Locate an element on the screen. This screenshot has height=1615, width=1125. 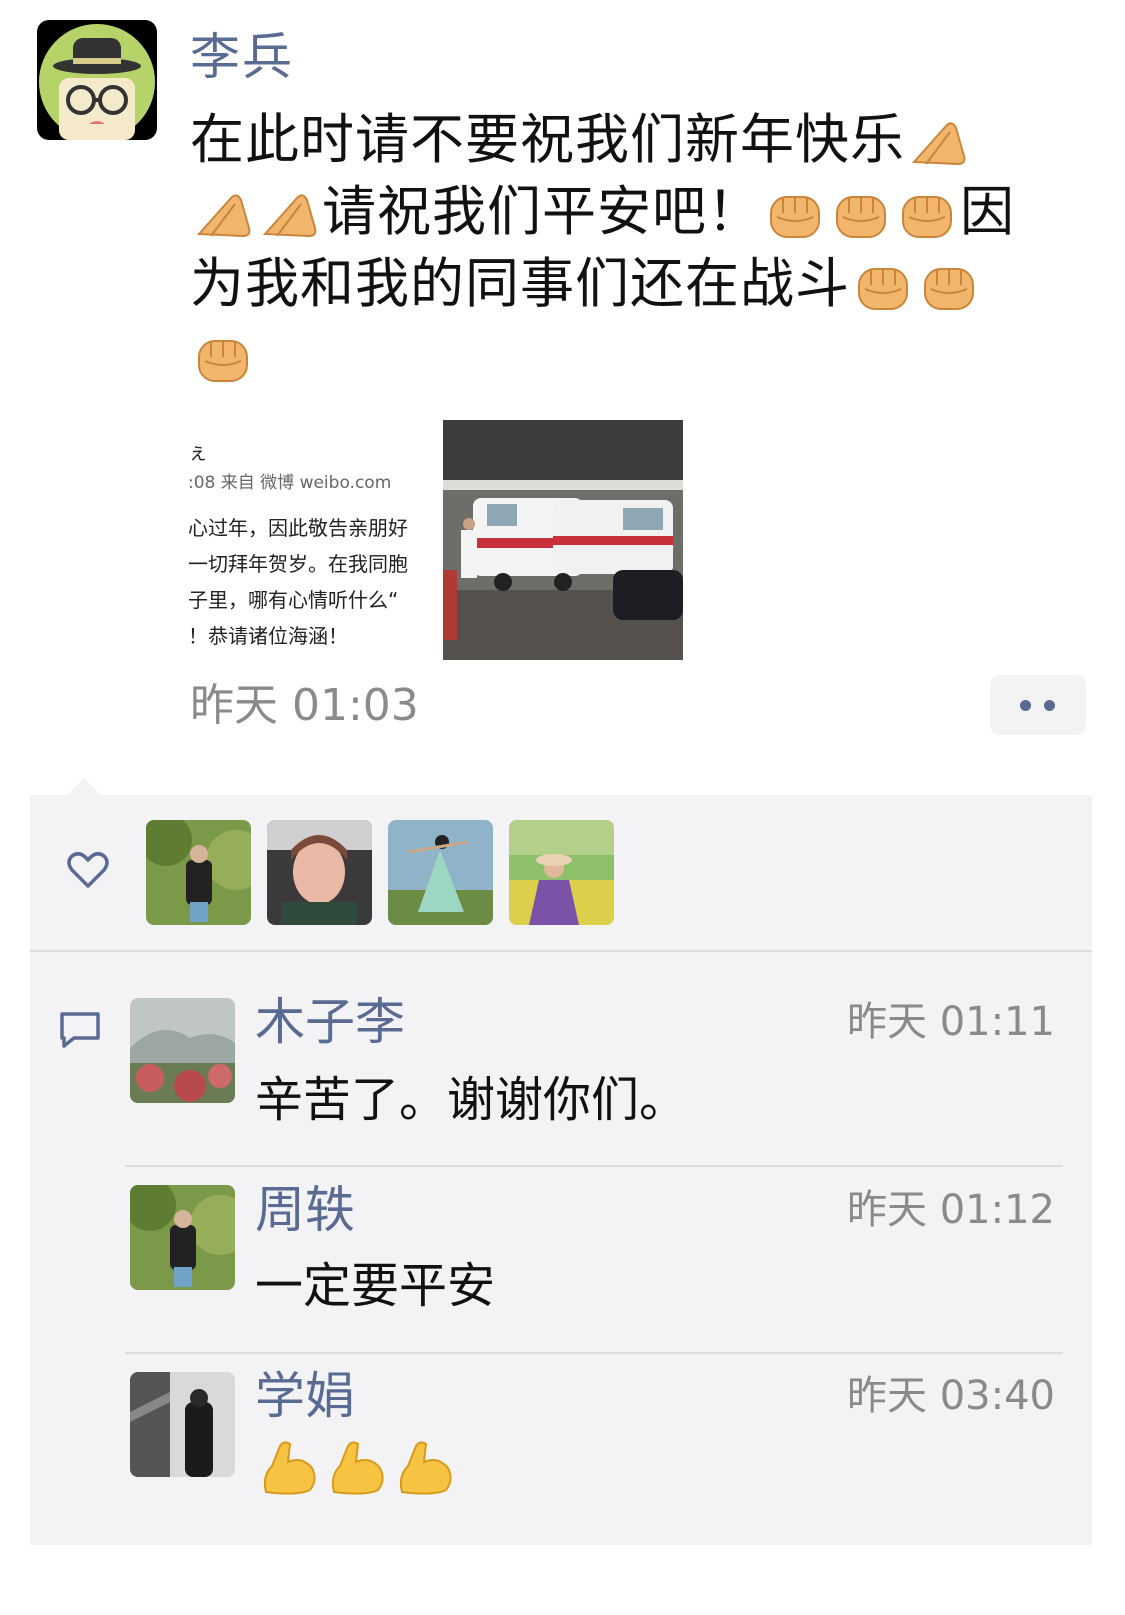
image-text-line: 一切拜年贺岁。在我同胞 is located at coordinates (298, 564).